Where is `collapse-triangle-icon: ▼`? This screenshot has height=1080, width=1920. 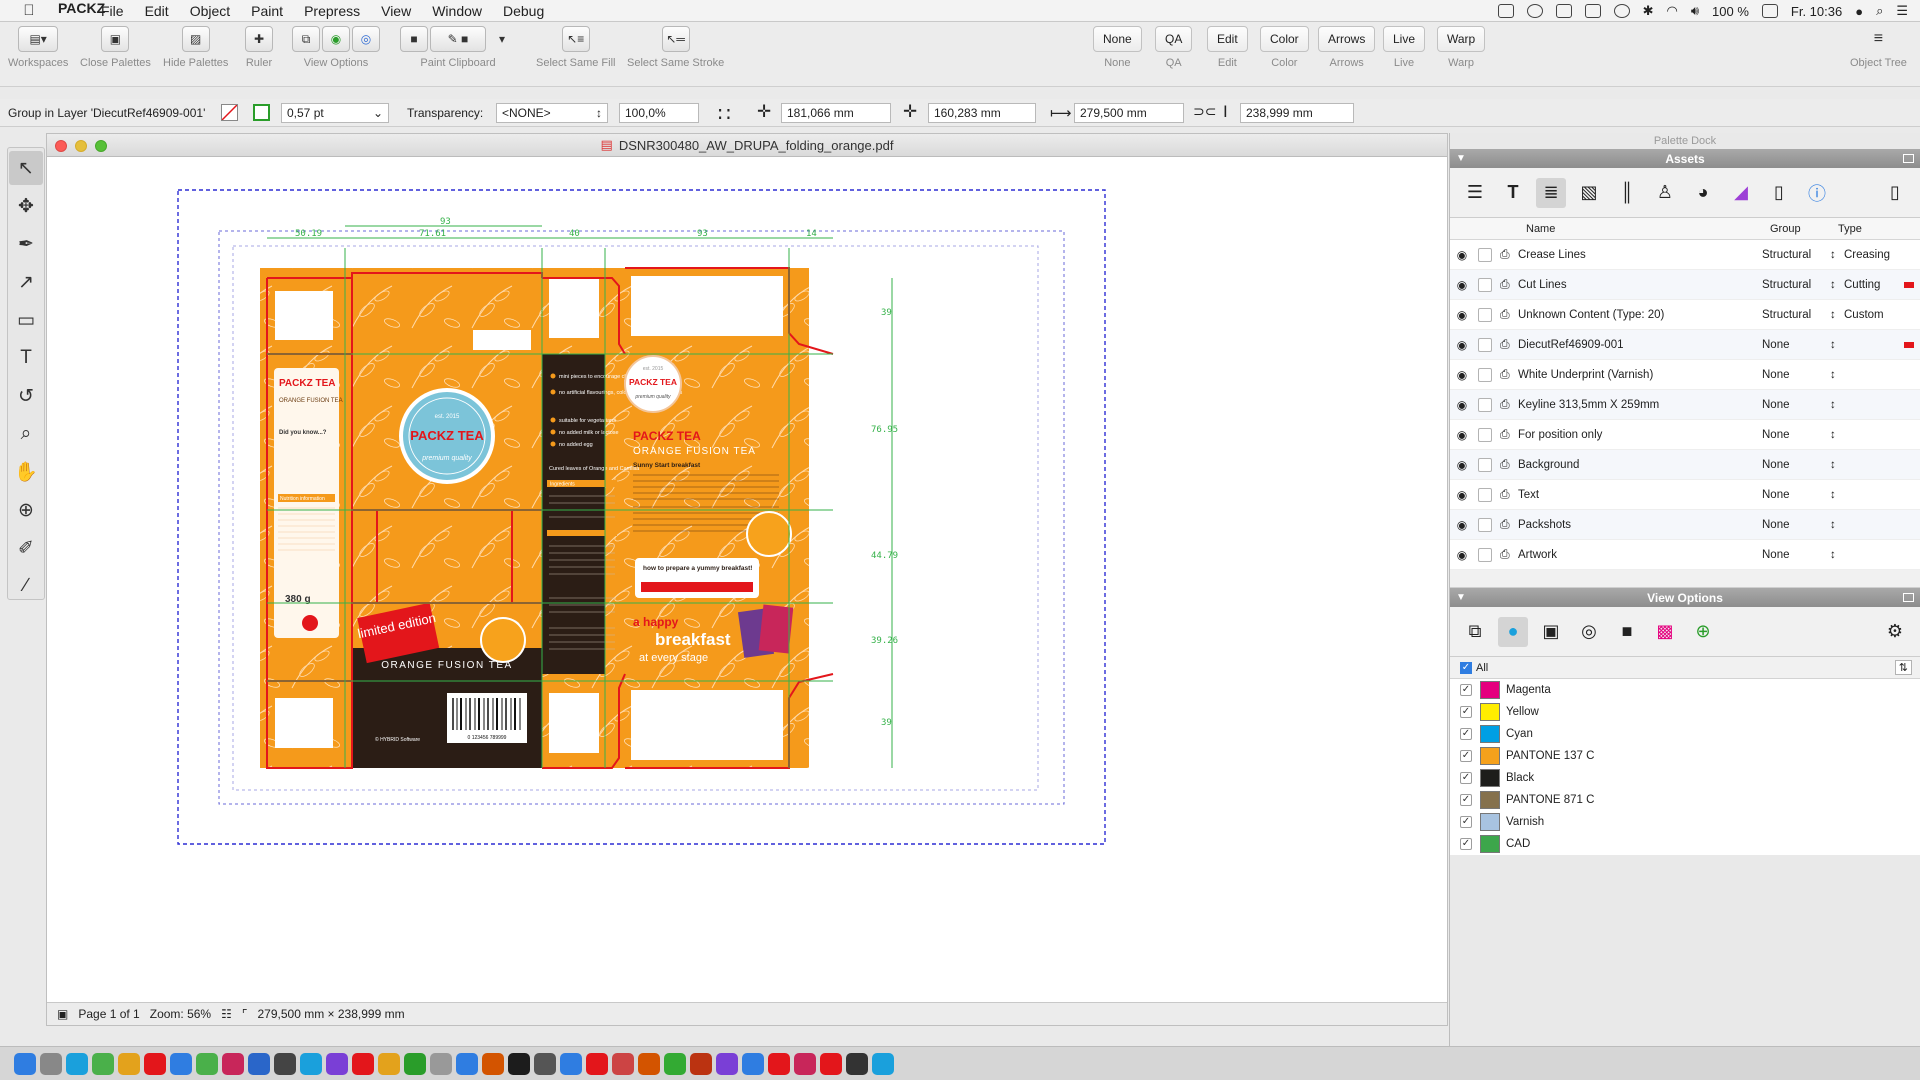
collapse-triangle-icon: ▼ is located at coordinates (1461, 597).